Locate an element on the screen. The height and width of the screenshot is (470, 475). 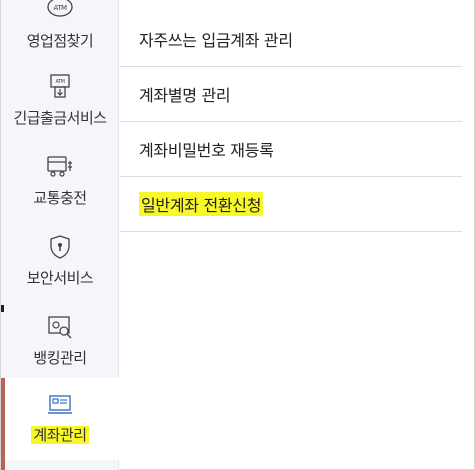
sidebar-item-label: 뱅킹관리 is located at coordinates (60, 358).